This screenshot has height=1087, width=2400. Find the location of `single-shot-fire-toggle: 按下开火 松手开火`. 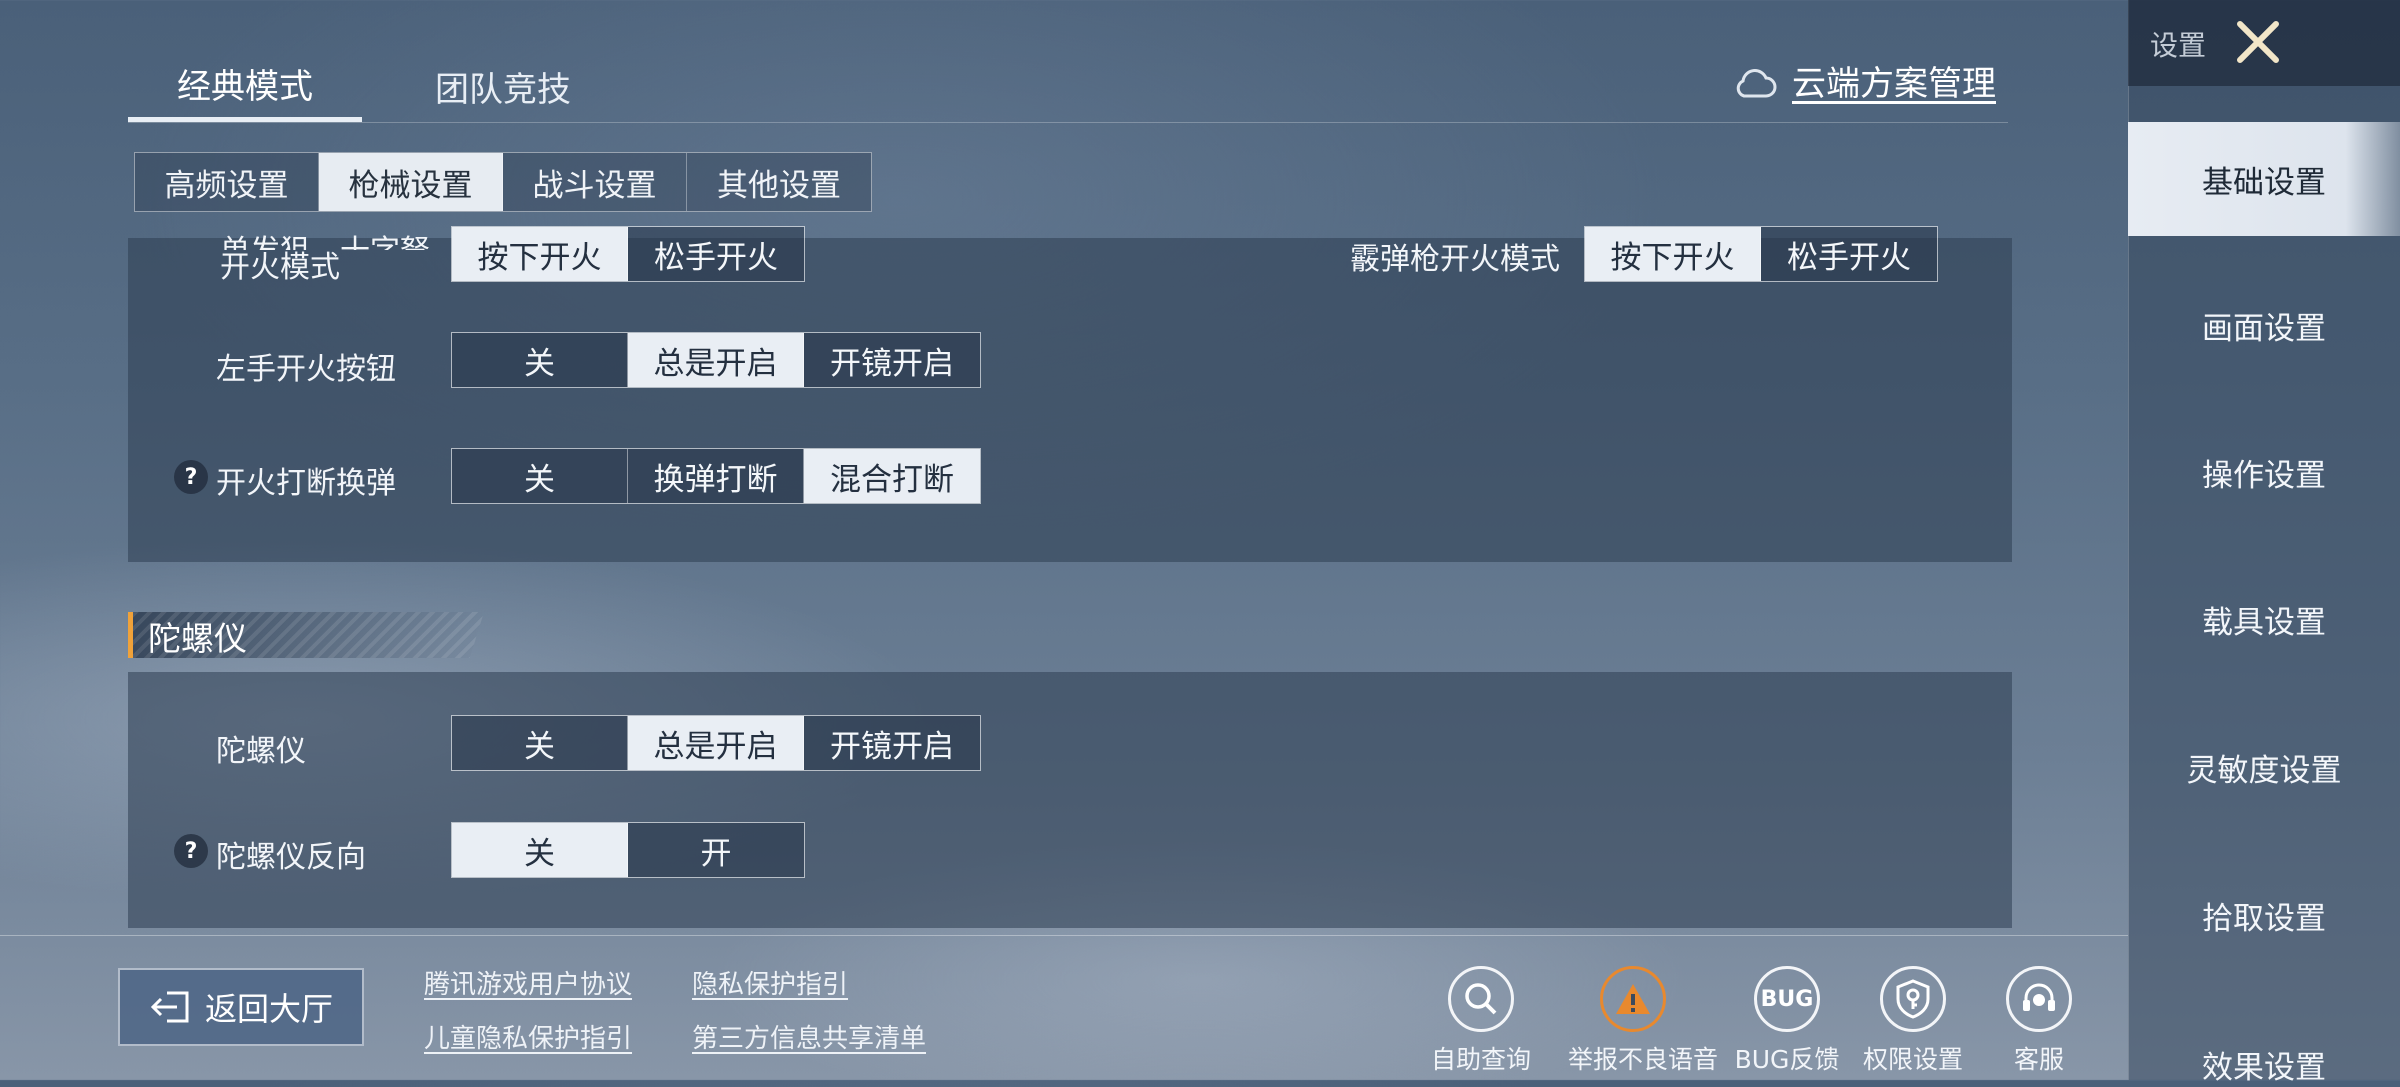

single-shot-fire-toggle: 按下开火 松手开火 is located at coordinates (628, 254).